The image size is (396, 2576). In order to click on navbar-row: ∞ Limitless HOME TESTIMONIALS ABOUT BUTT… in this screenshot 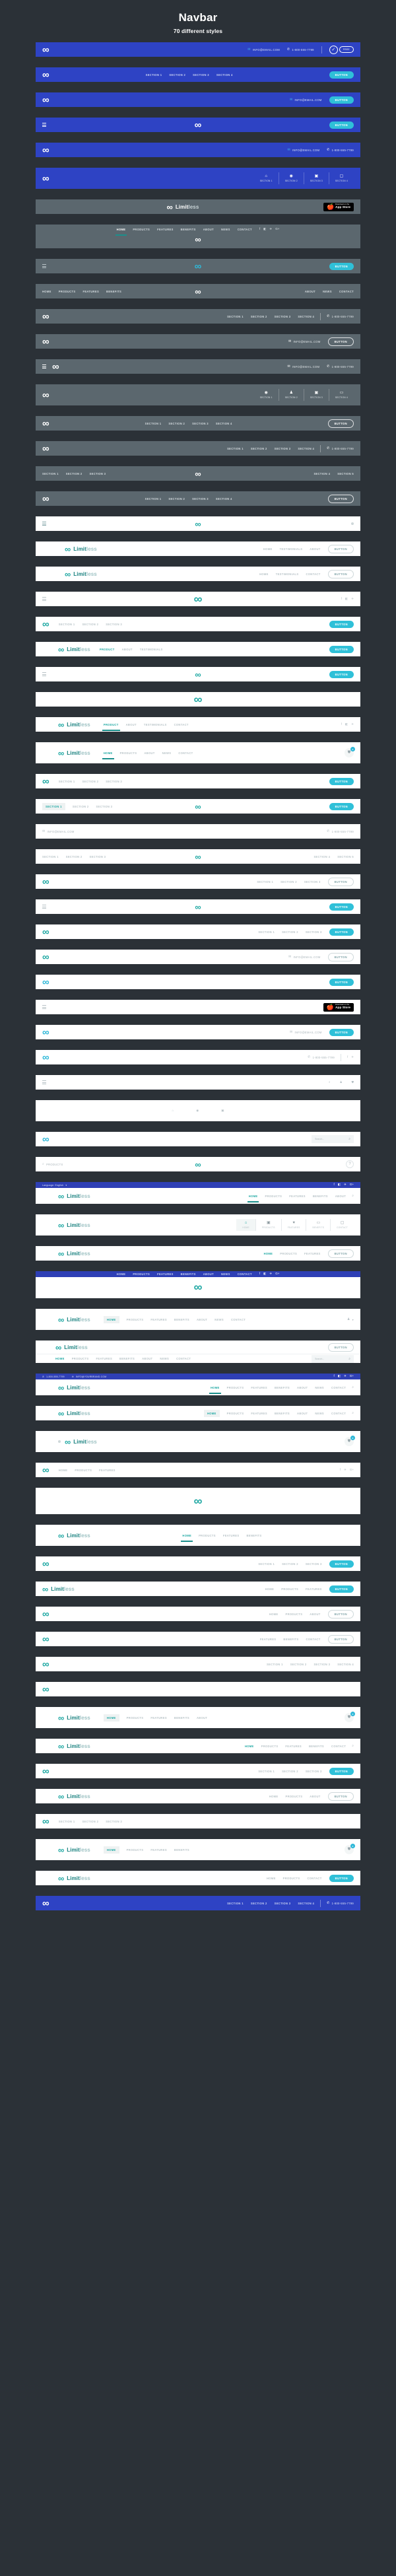, I will do `click(198, 549)`.